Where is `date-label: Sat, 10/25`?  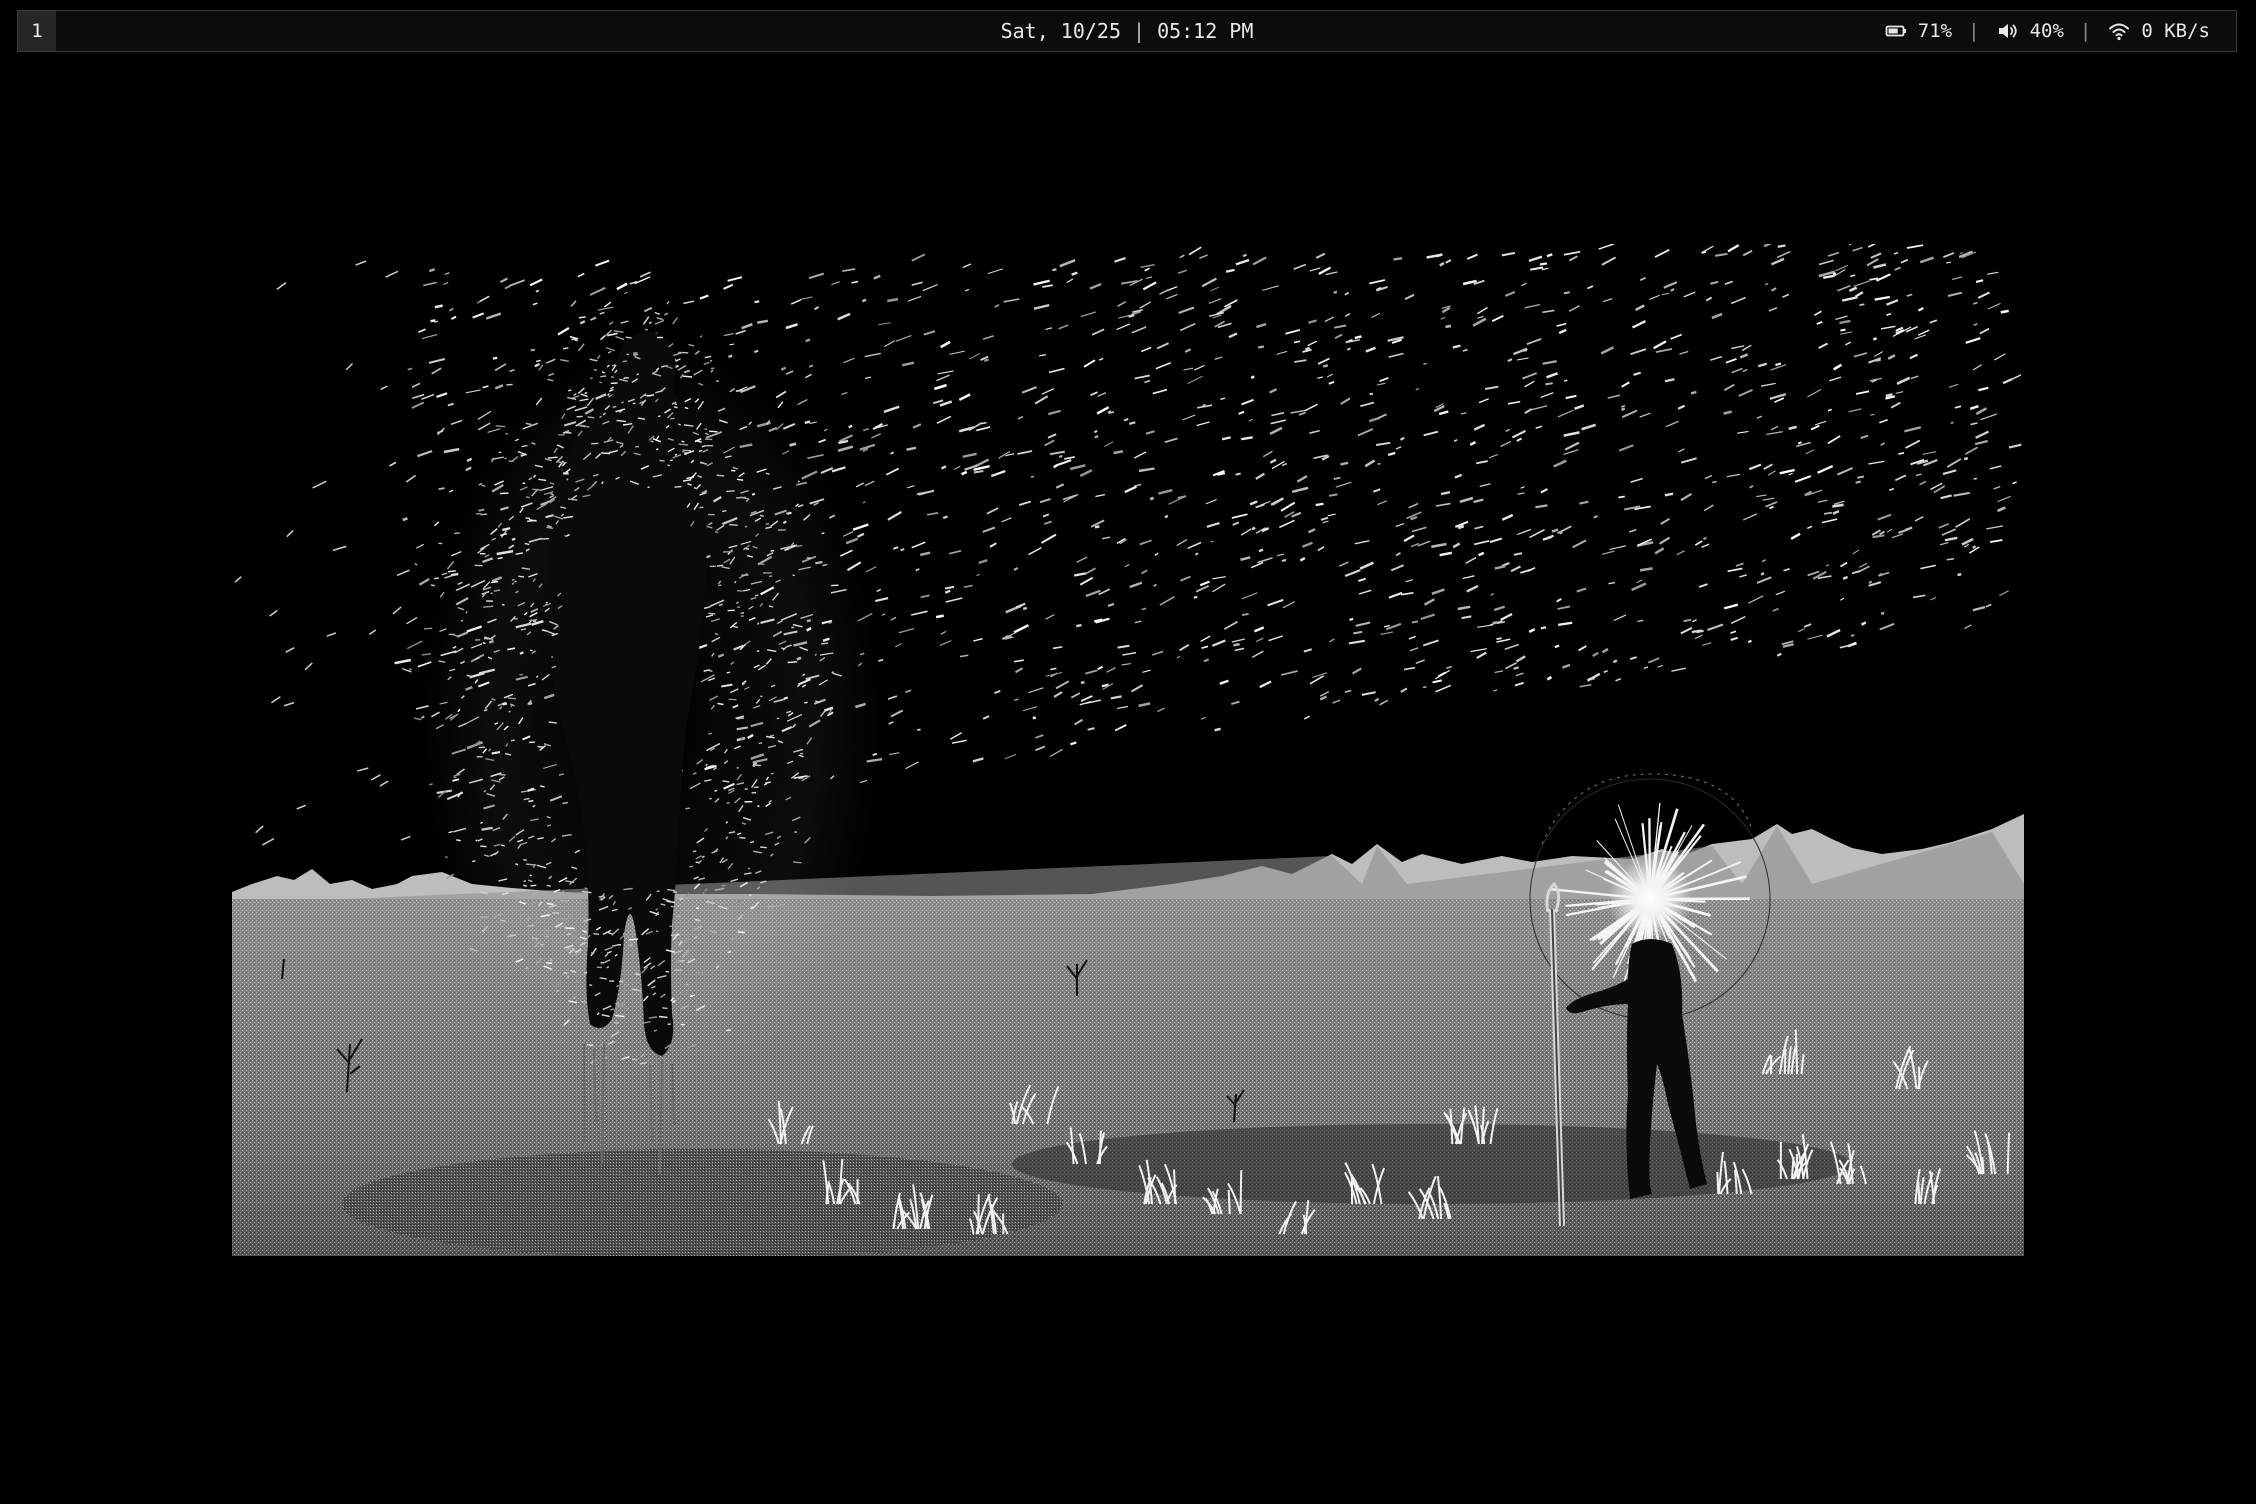 date-label: Sat, 10/25 is located at coordinates (1061, 31).